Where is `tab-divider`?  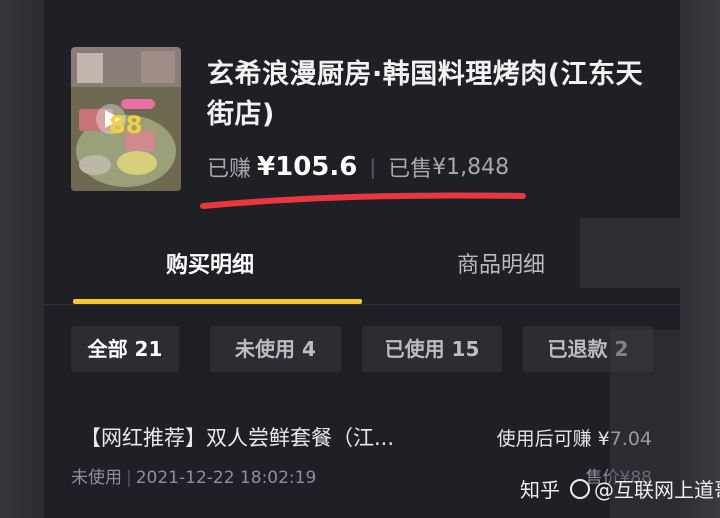
tab-divider is located at coordinates (362, 304).